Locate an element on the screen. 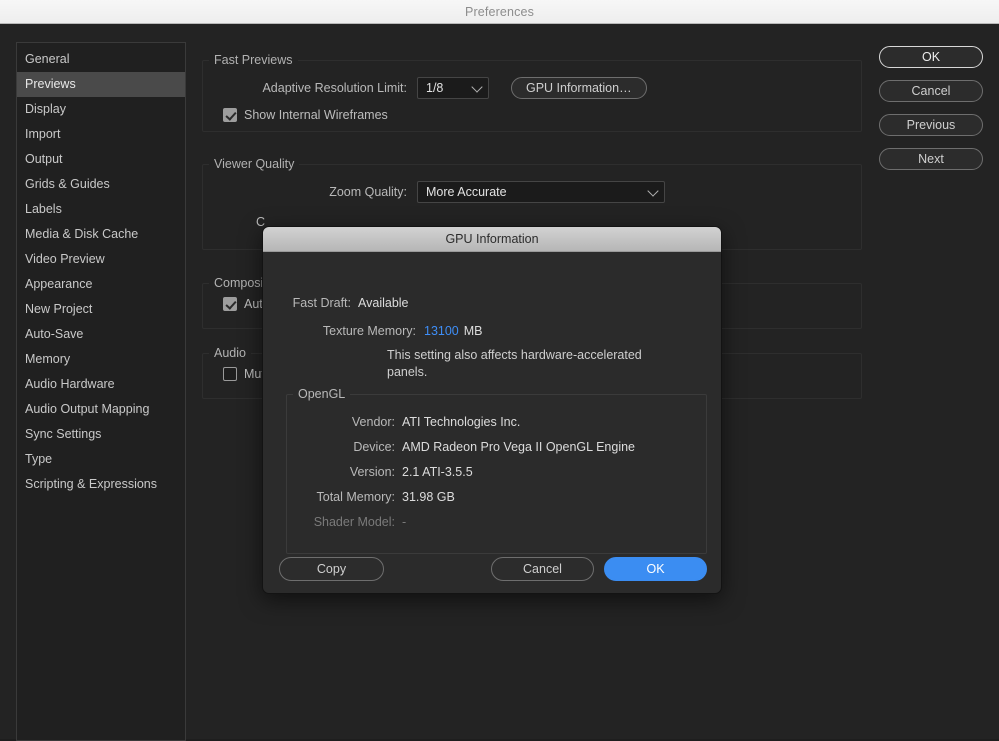 This screenshot has width=999, height=741. sidebar-item-media-and-disk-cache: Media & Disk Cache is located at coordinates (101, 234).